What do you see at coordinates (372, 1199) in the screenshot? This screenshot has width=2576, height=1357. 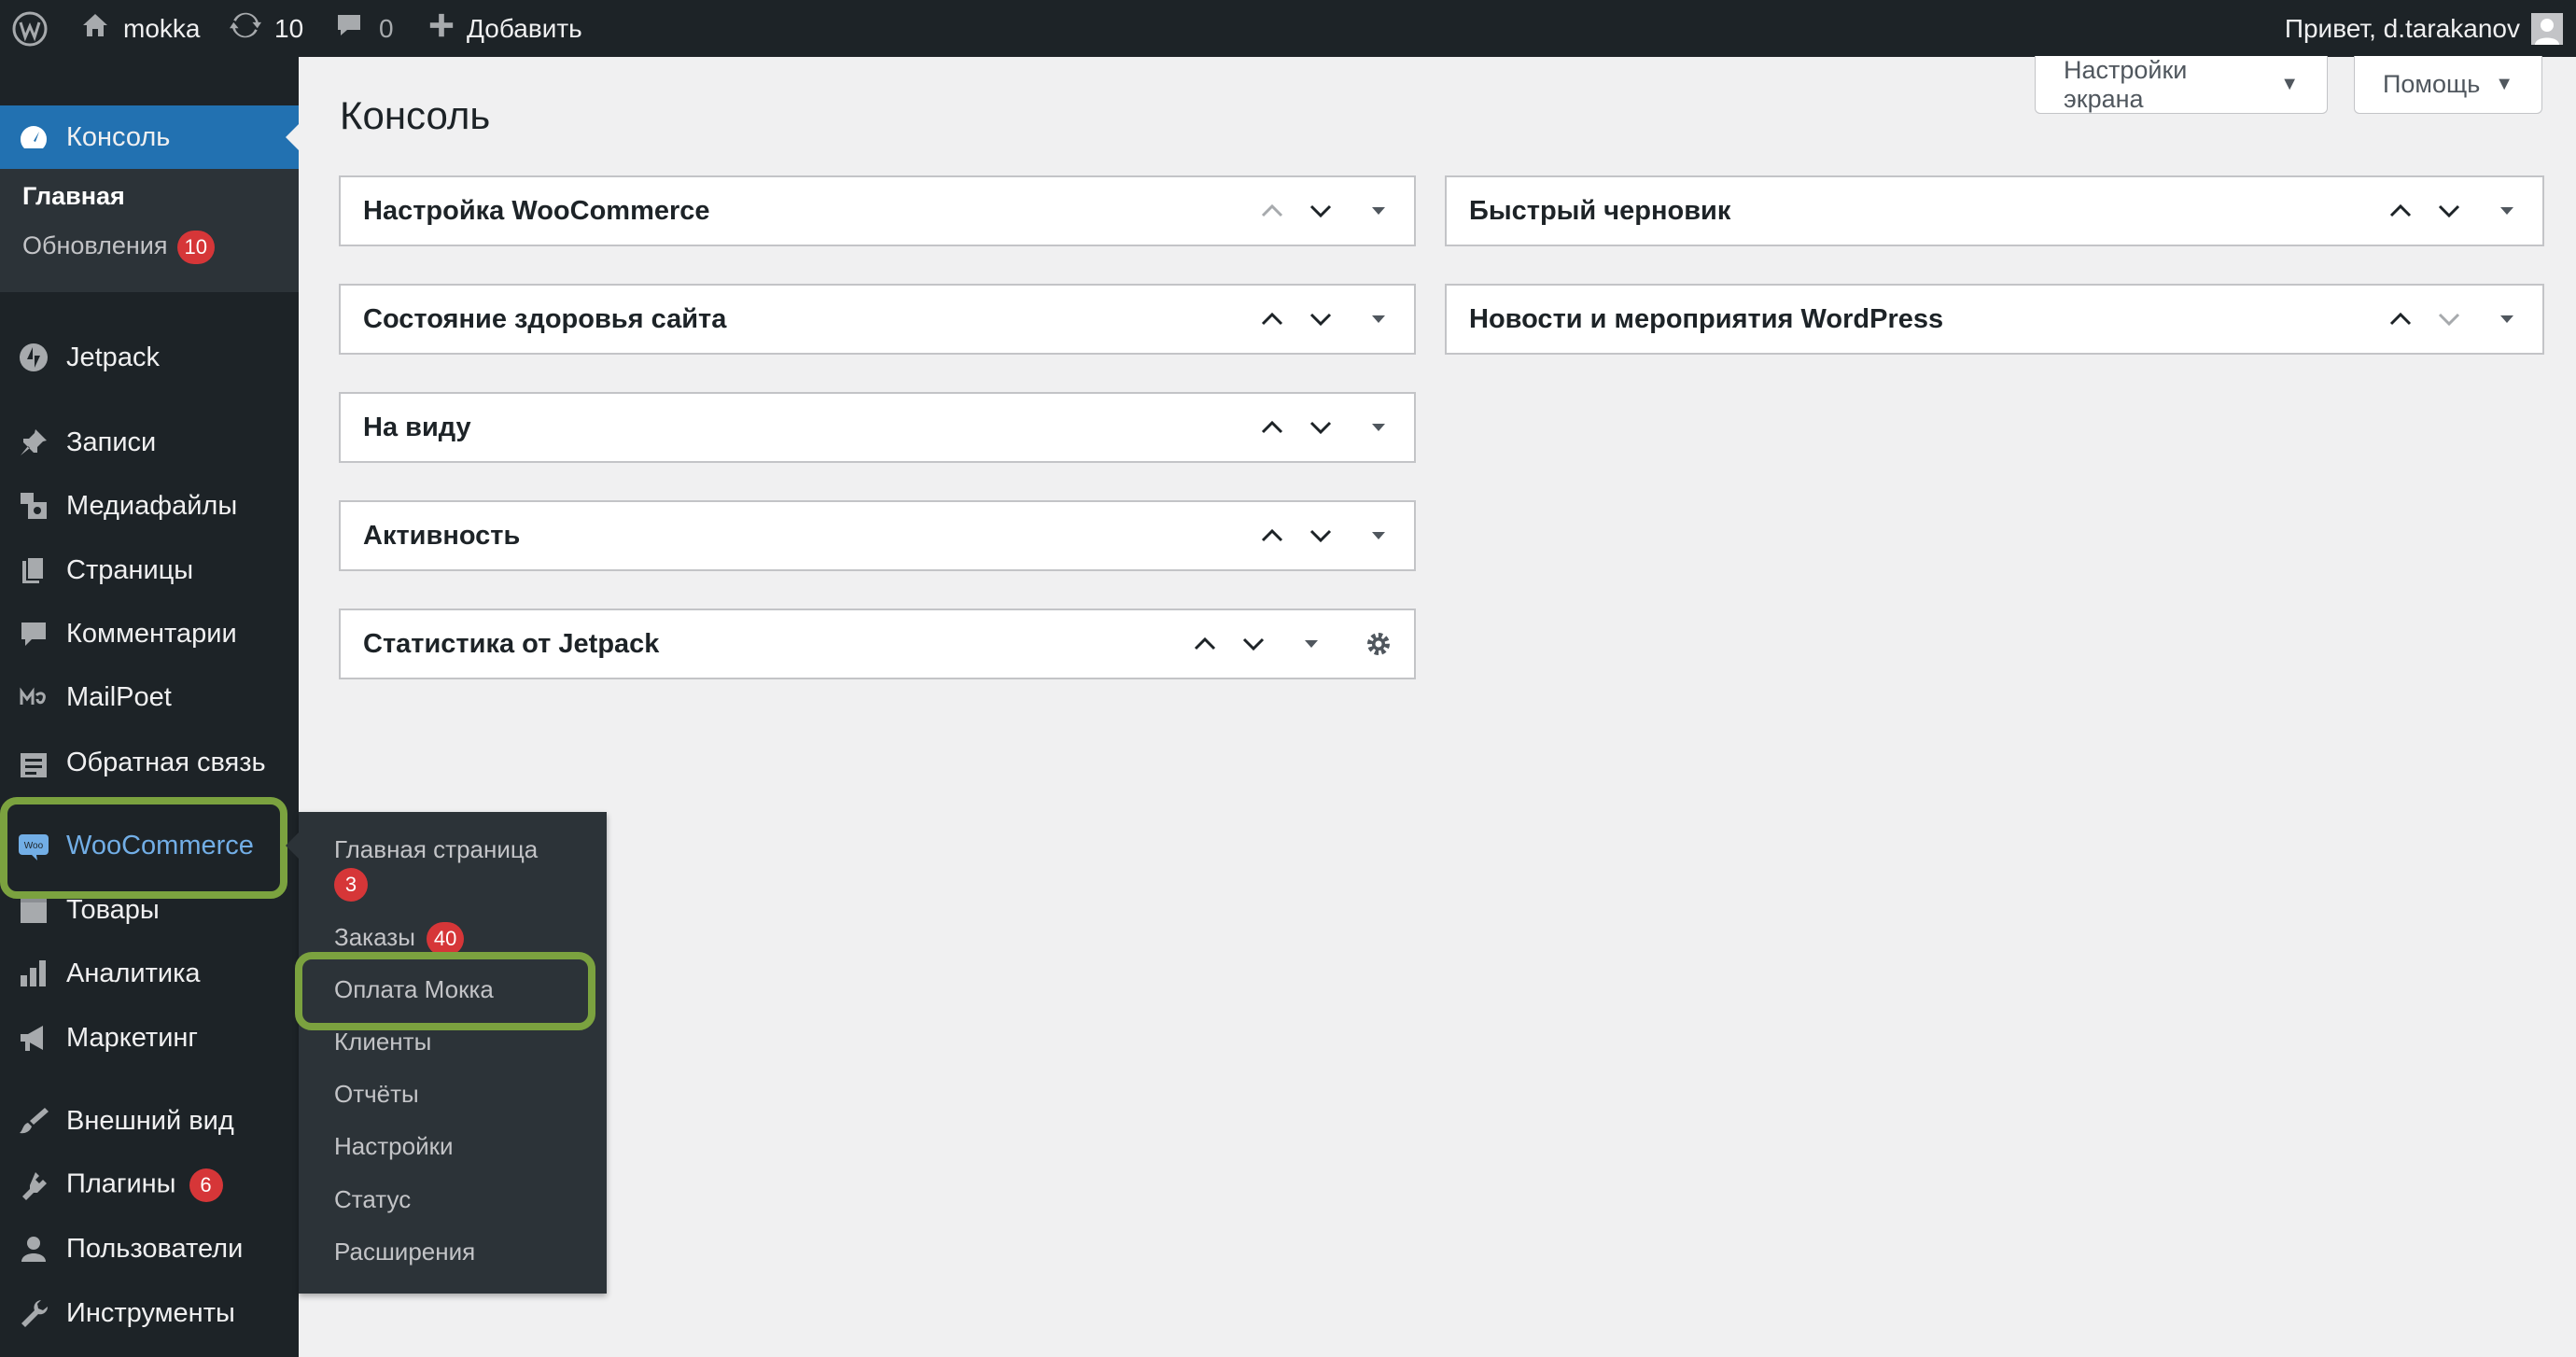 I see `flyout-item-status: Статус` at bounding box center [372, 1199].